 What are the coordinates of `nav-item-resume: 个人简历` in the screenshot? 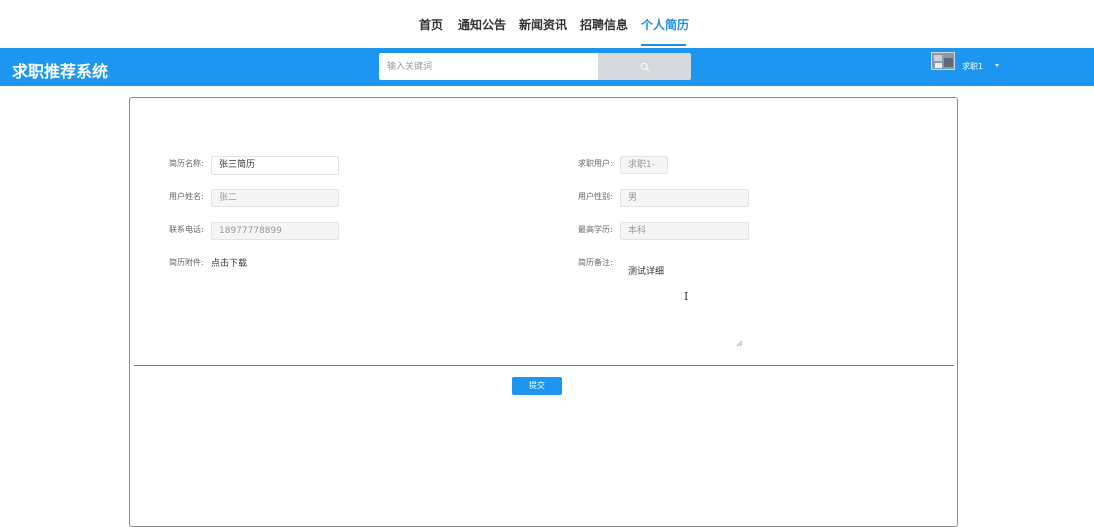 It's located at (665, 24).